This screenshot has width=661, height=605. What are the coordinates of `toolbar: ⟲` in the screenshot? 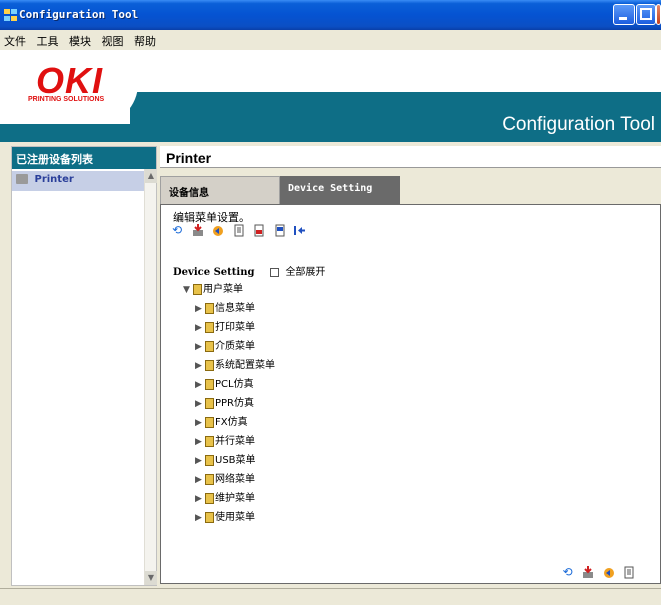 It's located at (241, 231).